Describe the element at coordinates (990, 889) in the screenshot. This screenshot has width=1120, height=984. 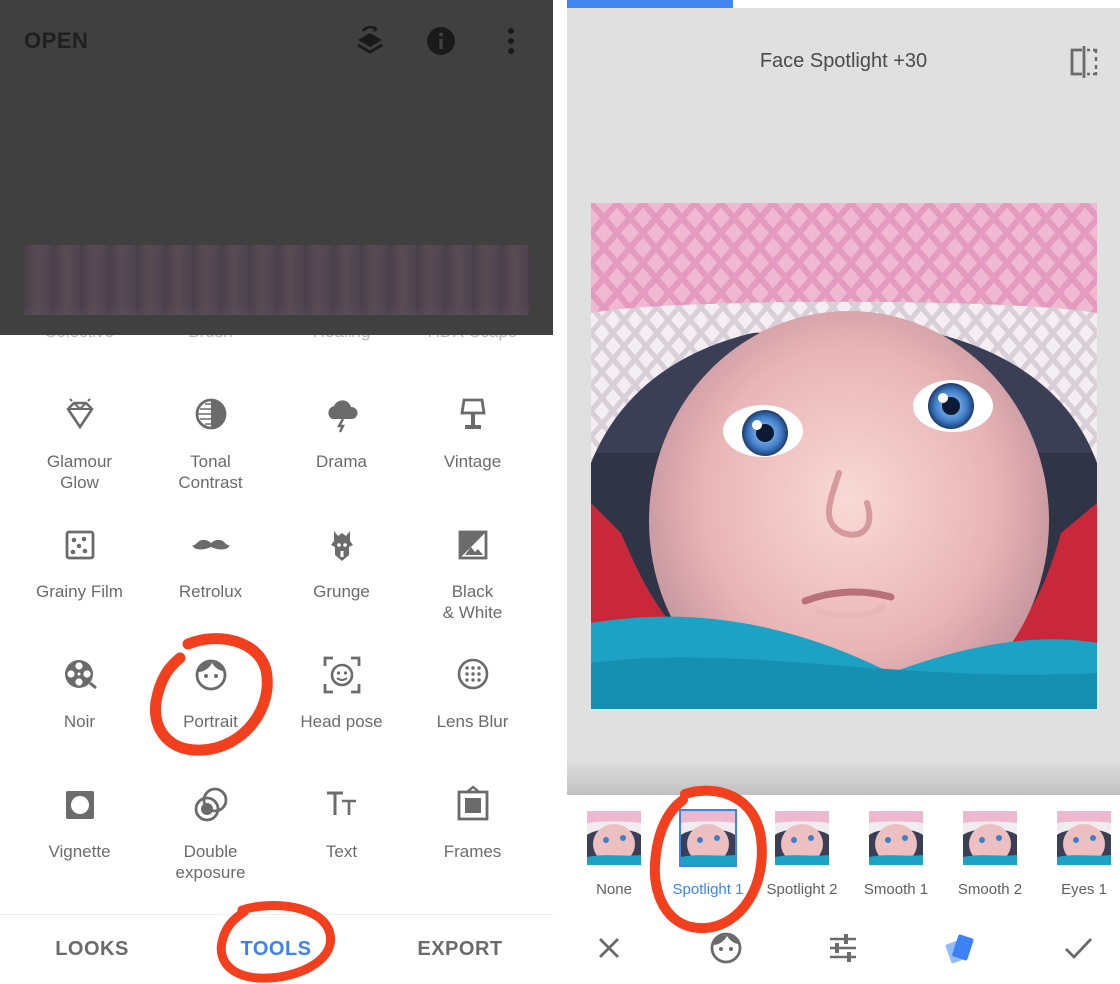
I see `preset-label: Smooth 2` at that location.